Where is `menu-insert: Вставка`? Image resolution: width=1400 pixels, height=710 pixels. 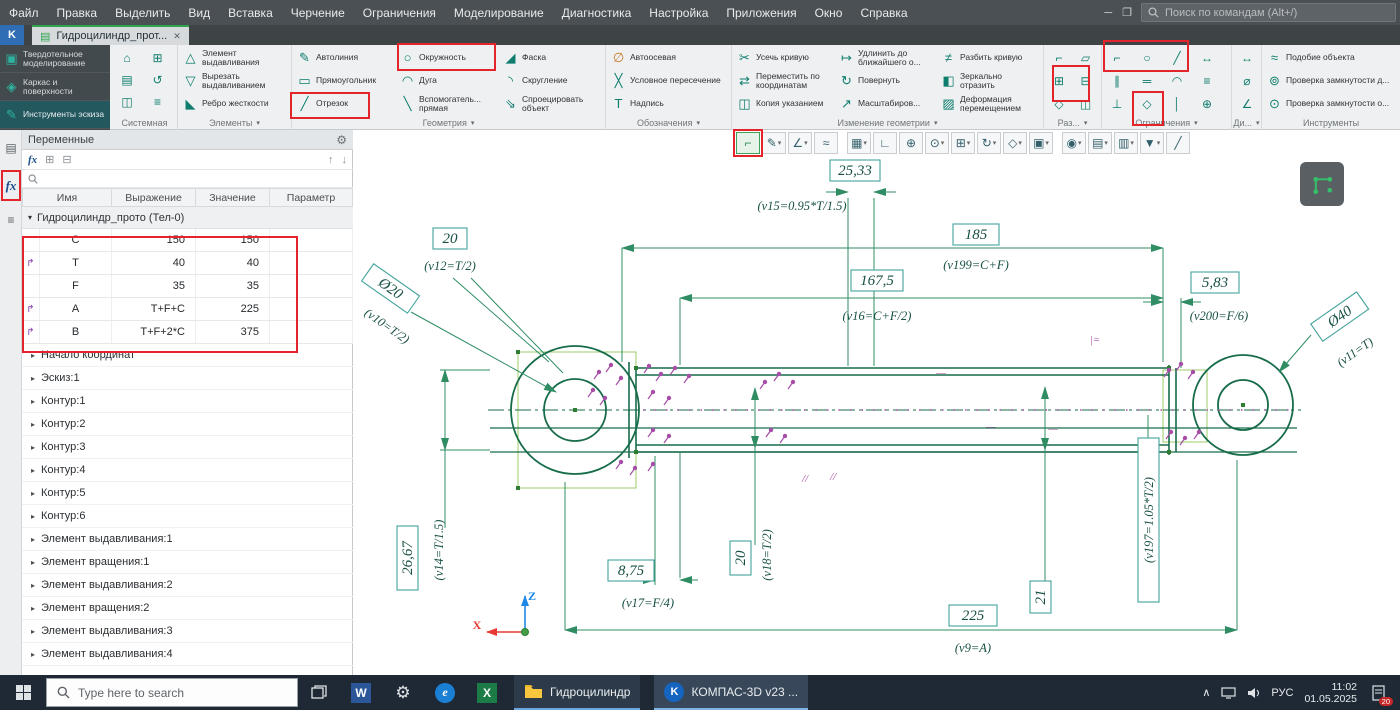 menu-insert: Вставка is located at coordinates (250, 12).